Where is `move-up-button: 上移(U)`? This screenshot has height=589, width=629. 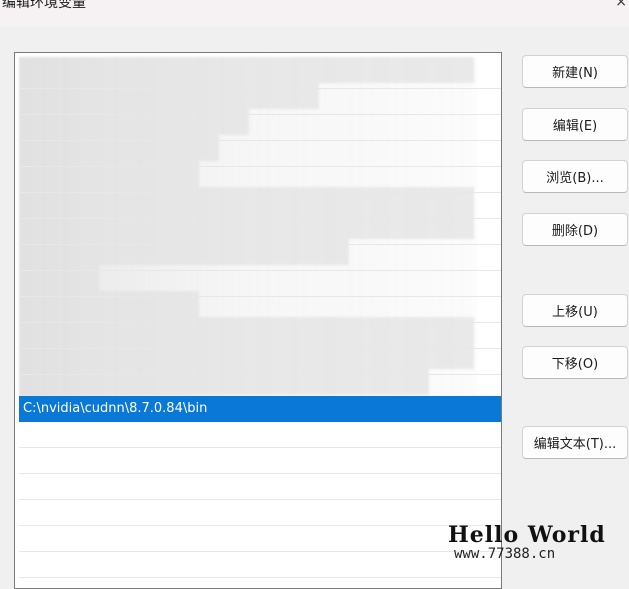
move-up-button: 上移(U) is located at coordinates (575, 310).